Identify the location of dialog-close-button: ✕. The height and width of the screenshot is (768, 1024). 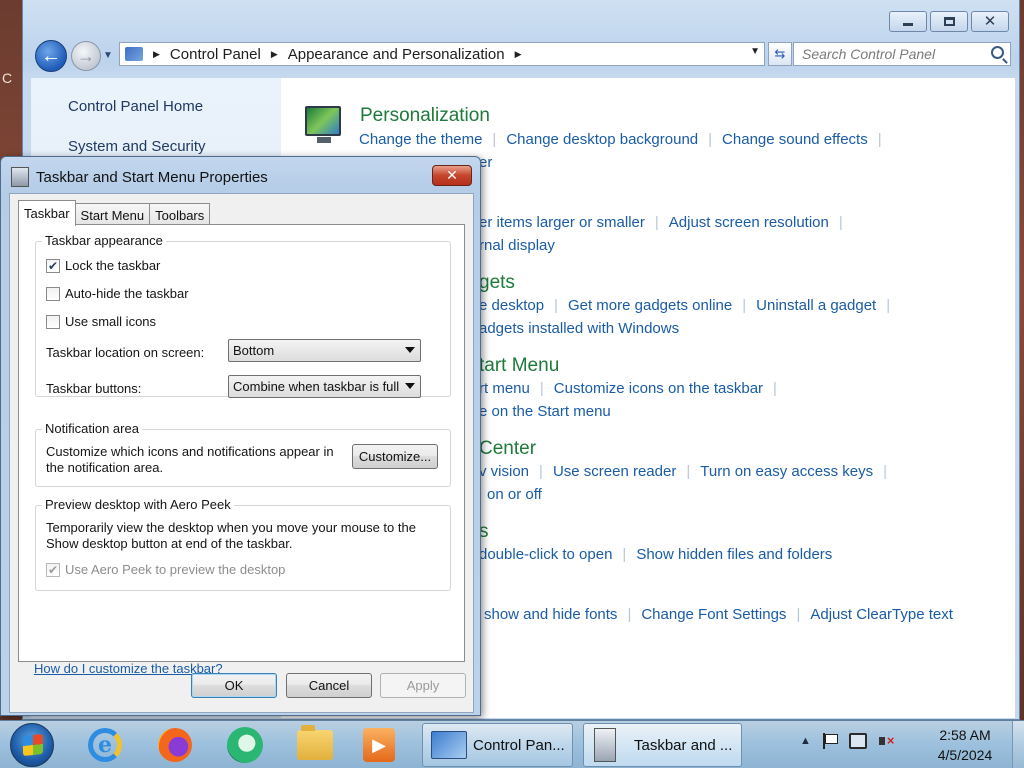
(452, 175).